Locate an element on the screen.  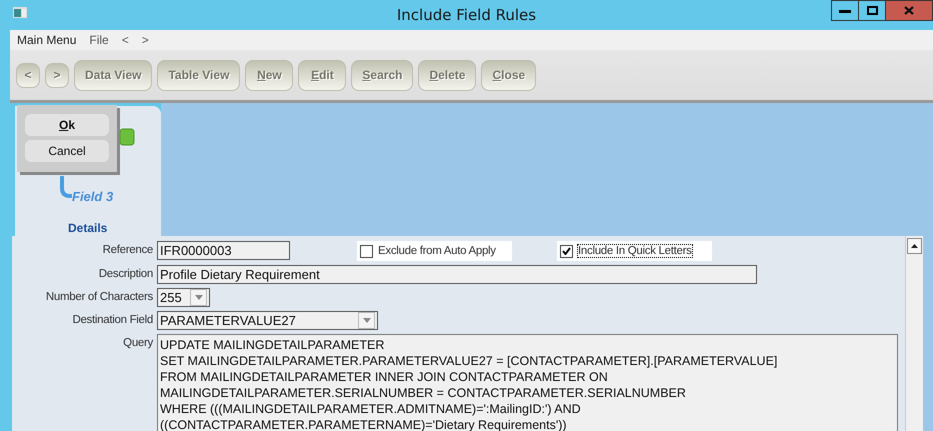
field-label: Number of Characters is located at coordinates (99, 297).